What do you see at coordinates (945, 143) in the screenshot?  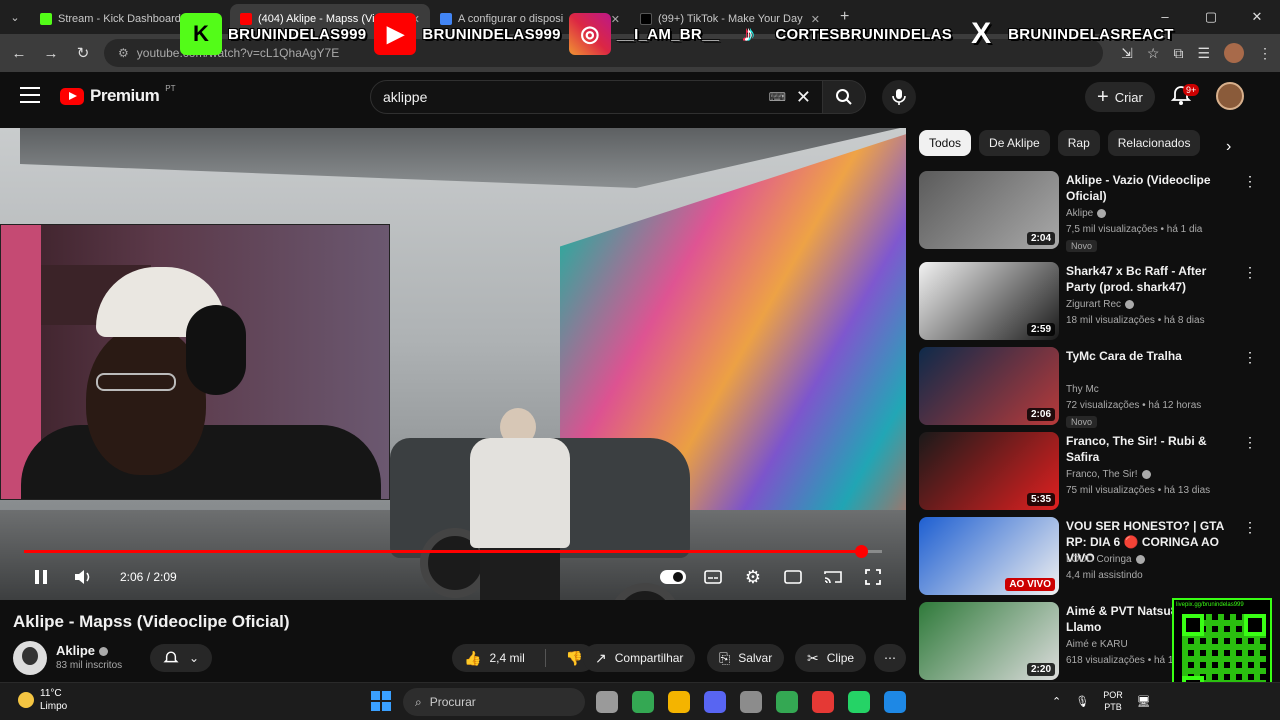 I see `chip-all: Todos` at bounding box center [945, 143].